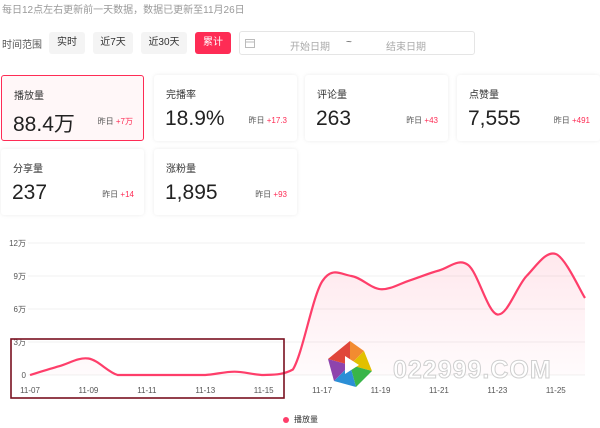 This screenshot has width=600, height=428. I want to click on x-tick-label: 11-07, so click(30, 390).